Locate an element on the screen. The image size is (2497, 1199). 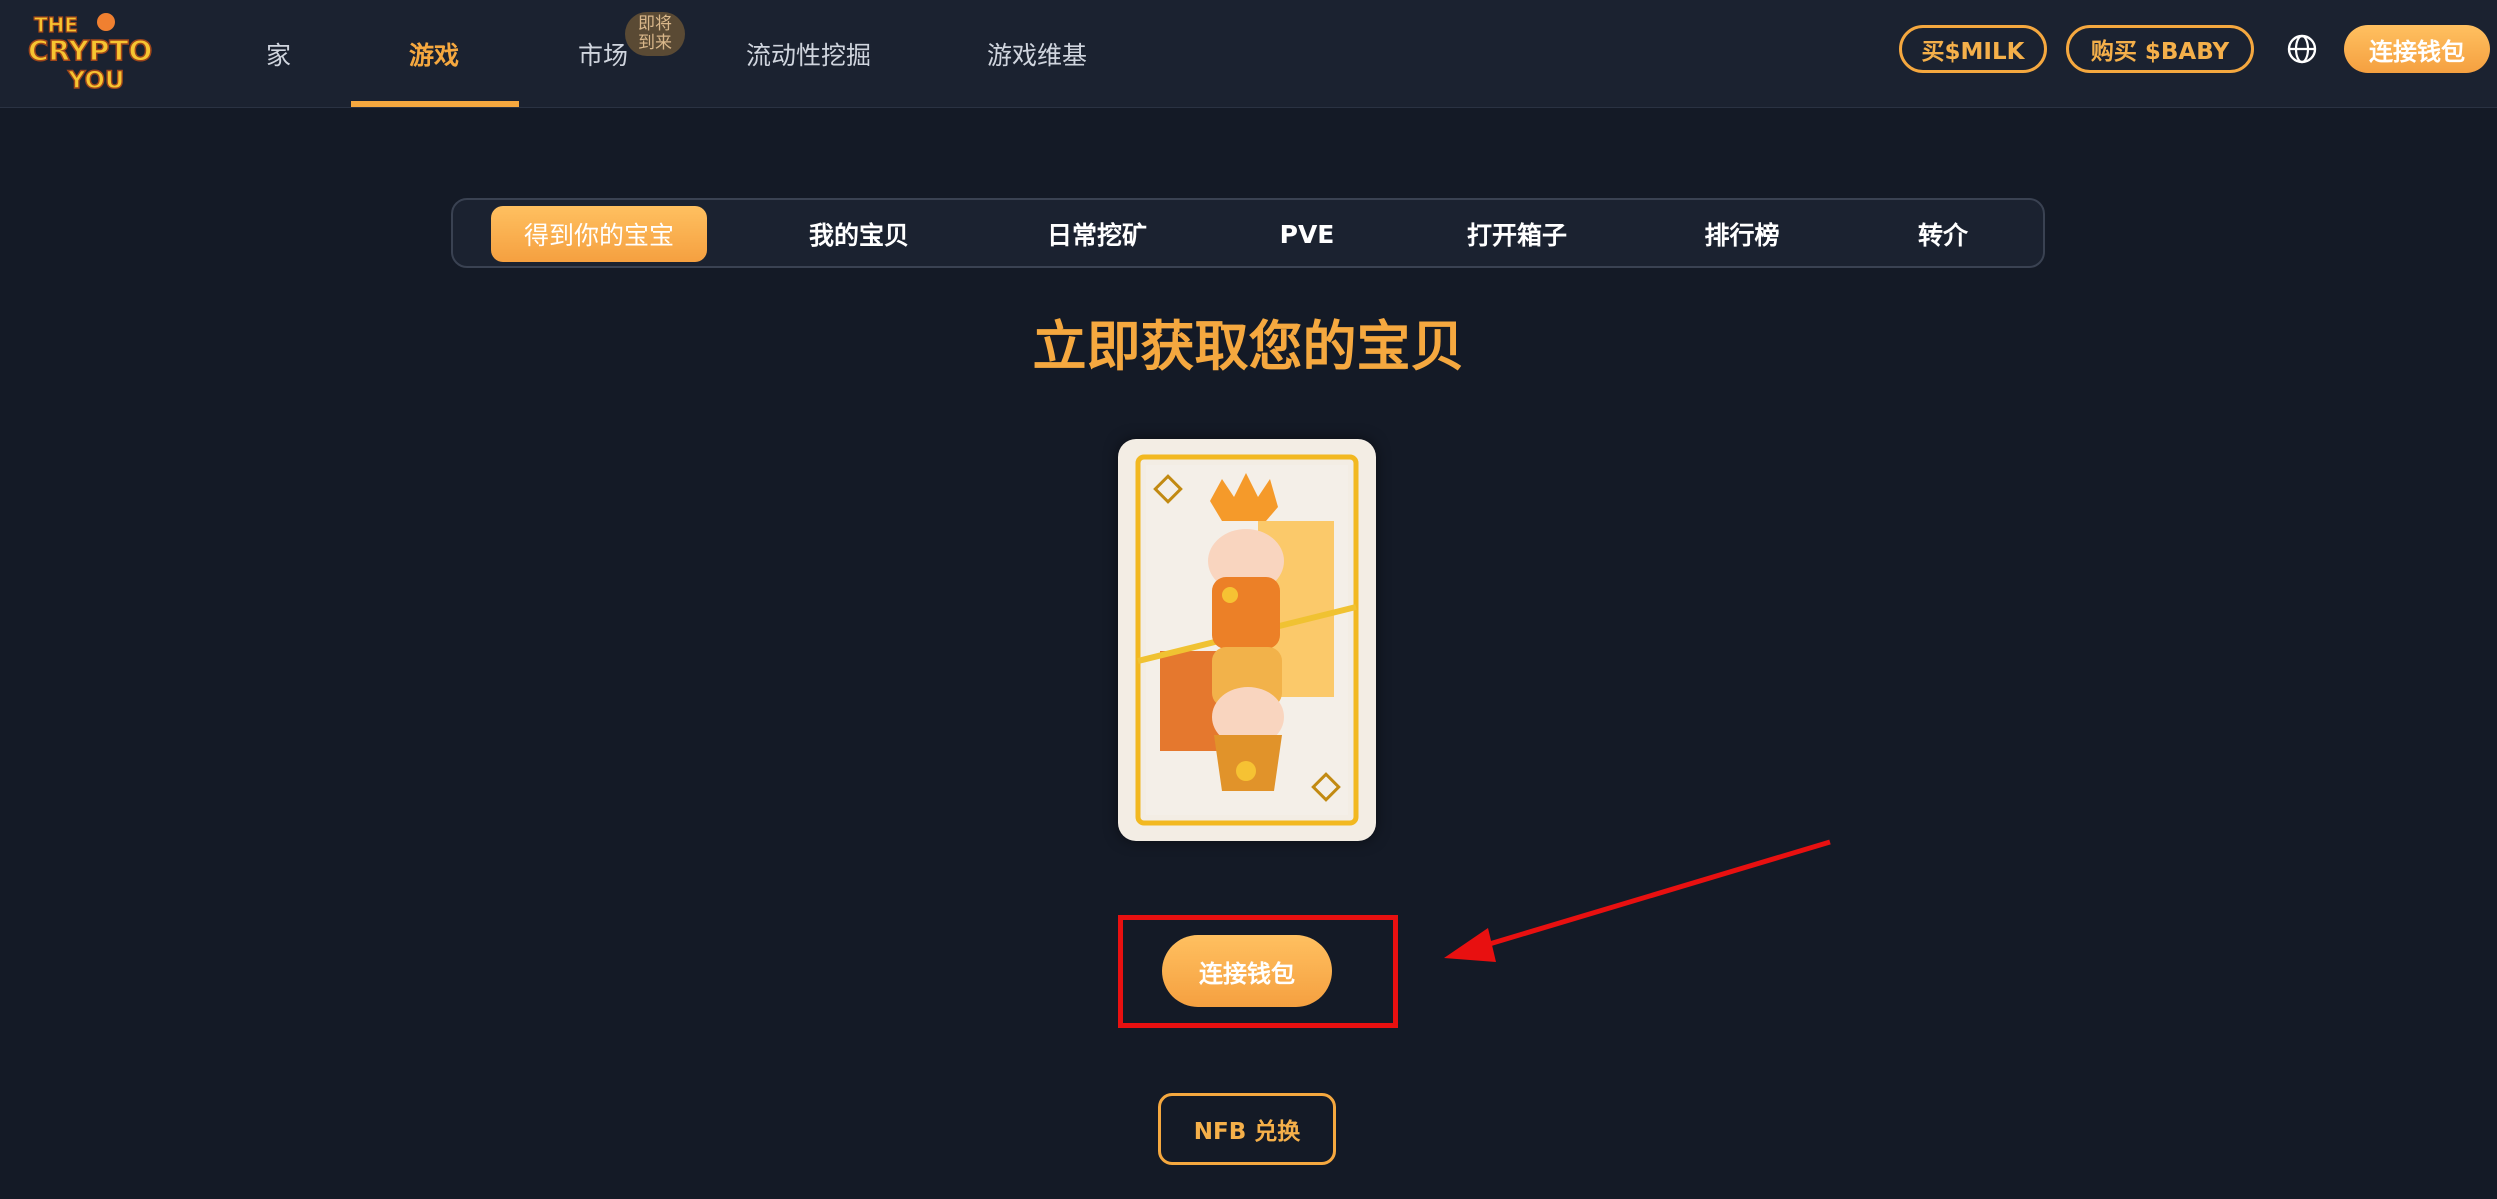
baby-card-illustration is located at coordinates (1247, 640).